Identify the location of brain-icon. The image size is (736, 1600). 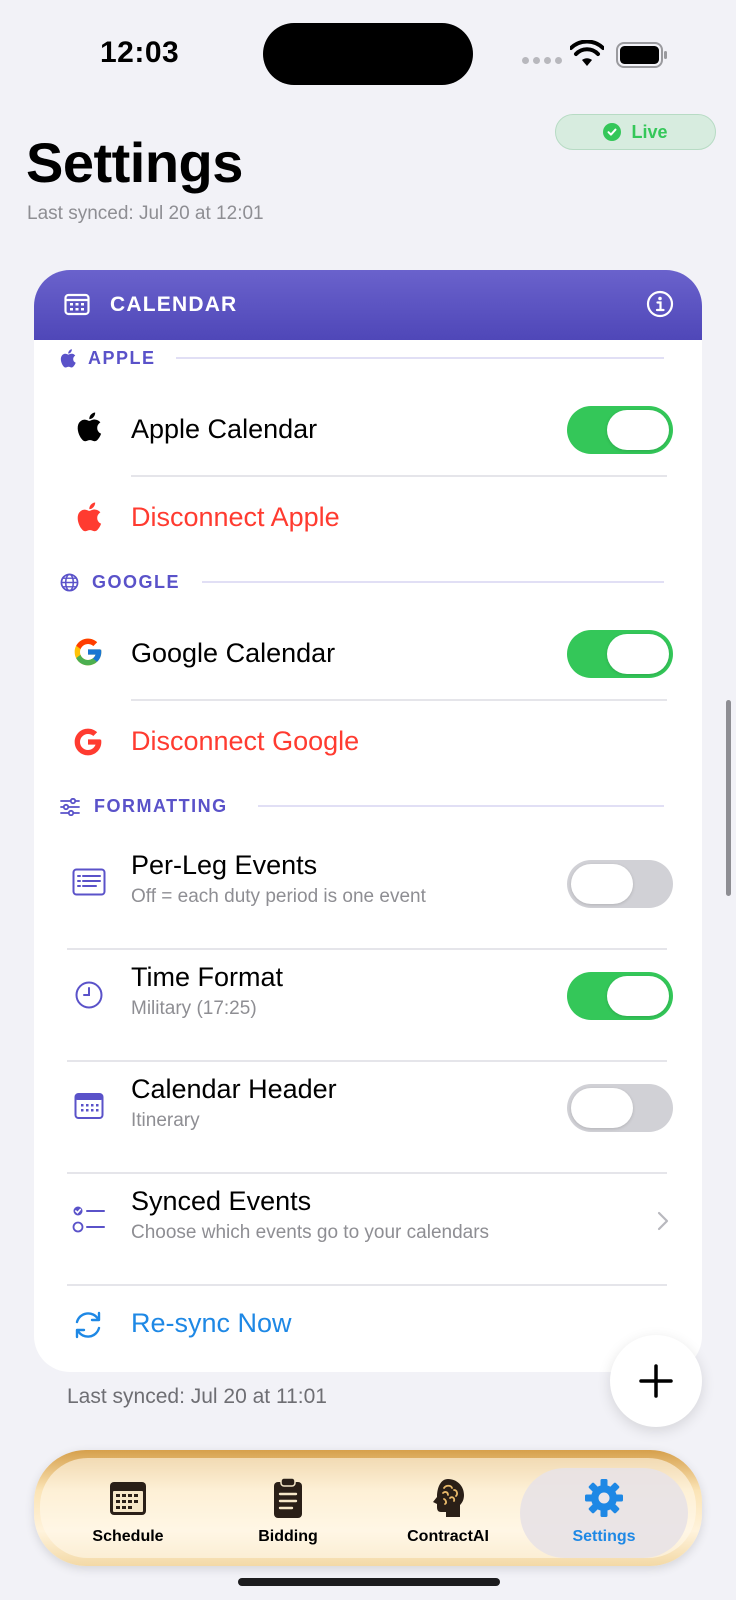
(448, 1498).